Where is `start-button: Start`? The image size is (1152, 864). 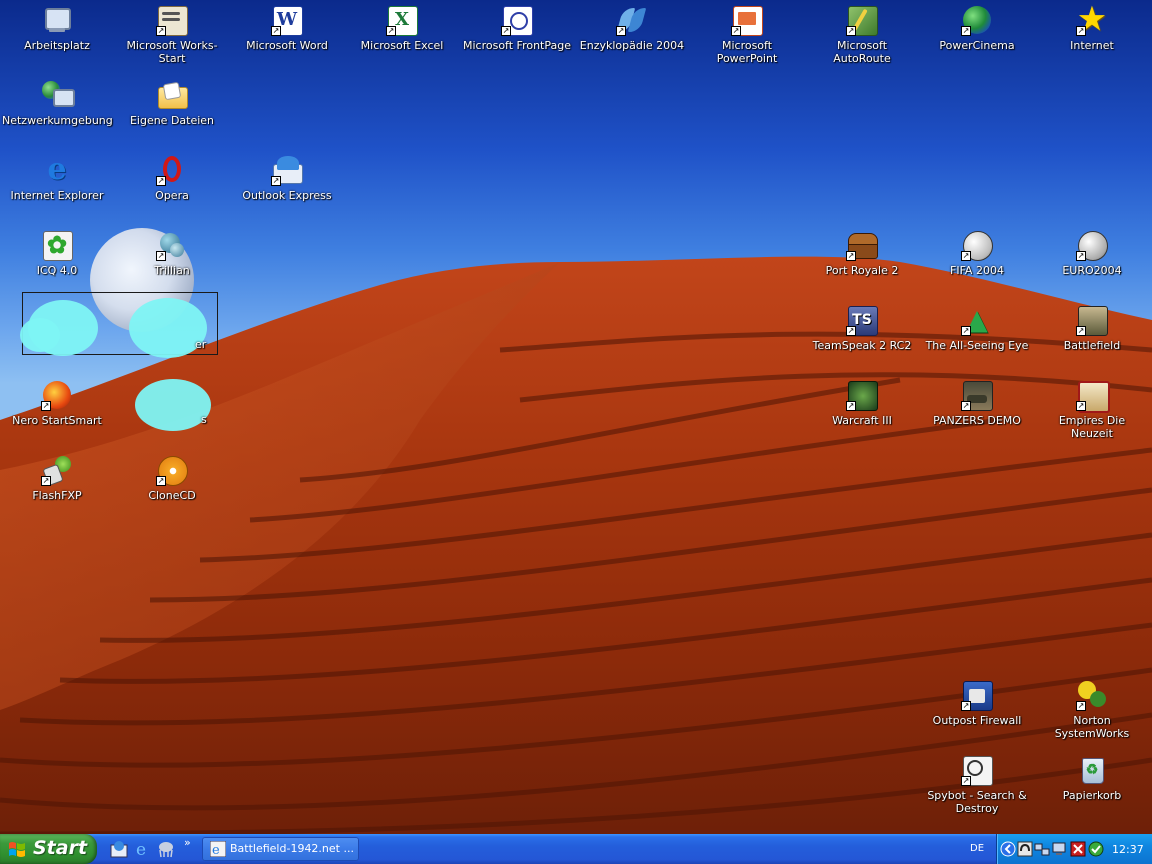
start-button: Start is located at coordinates (48, 849).